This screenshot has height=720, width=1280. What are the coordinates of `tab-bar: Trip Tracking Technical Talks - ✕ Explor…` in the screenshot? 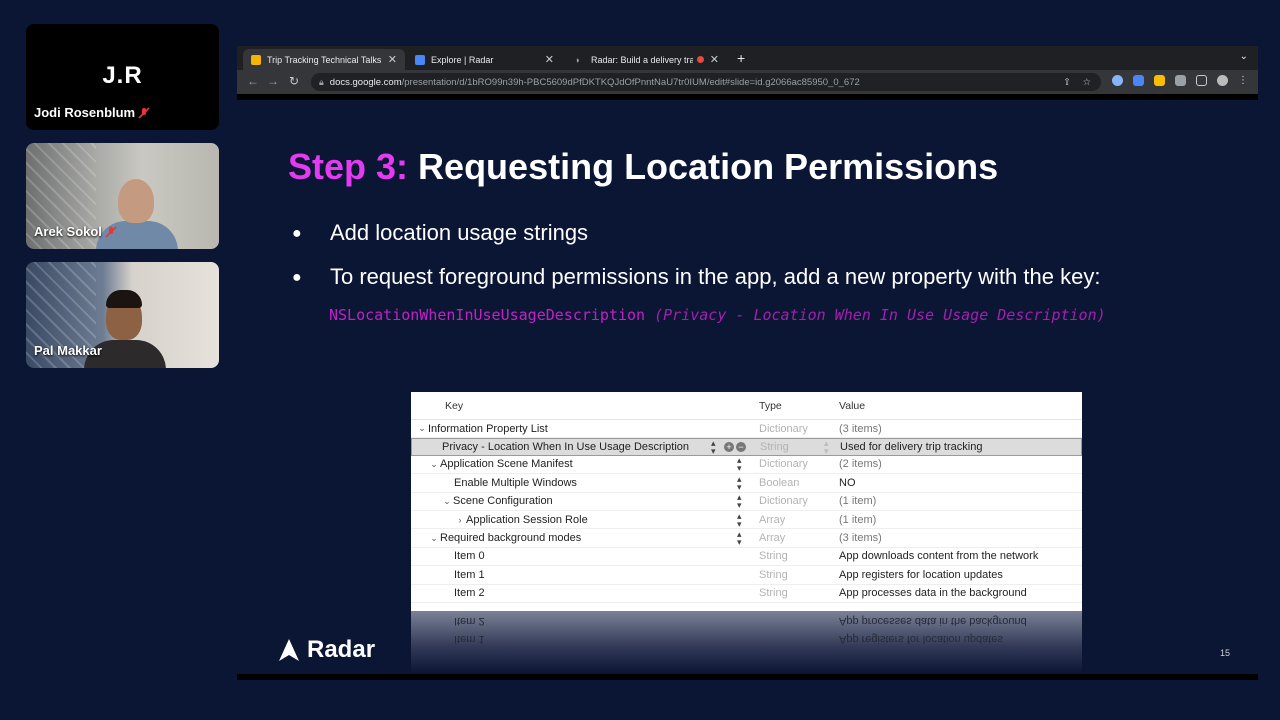 It's located at (747, 58).